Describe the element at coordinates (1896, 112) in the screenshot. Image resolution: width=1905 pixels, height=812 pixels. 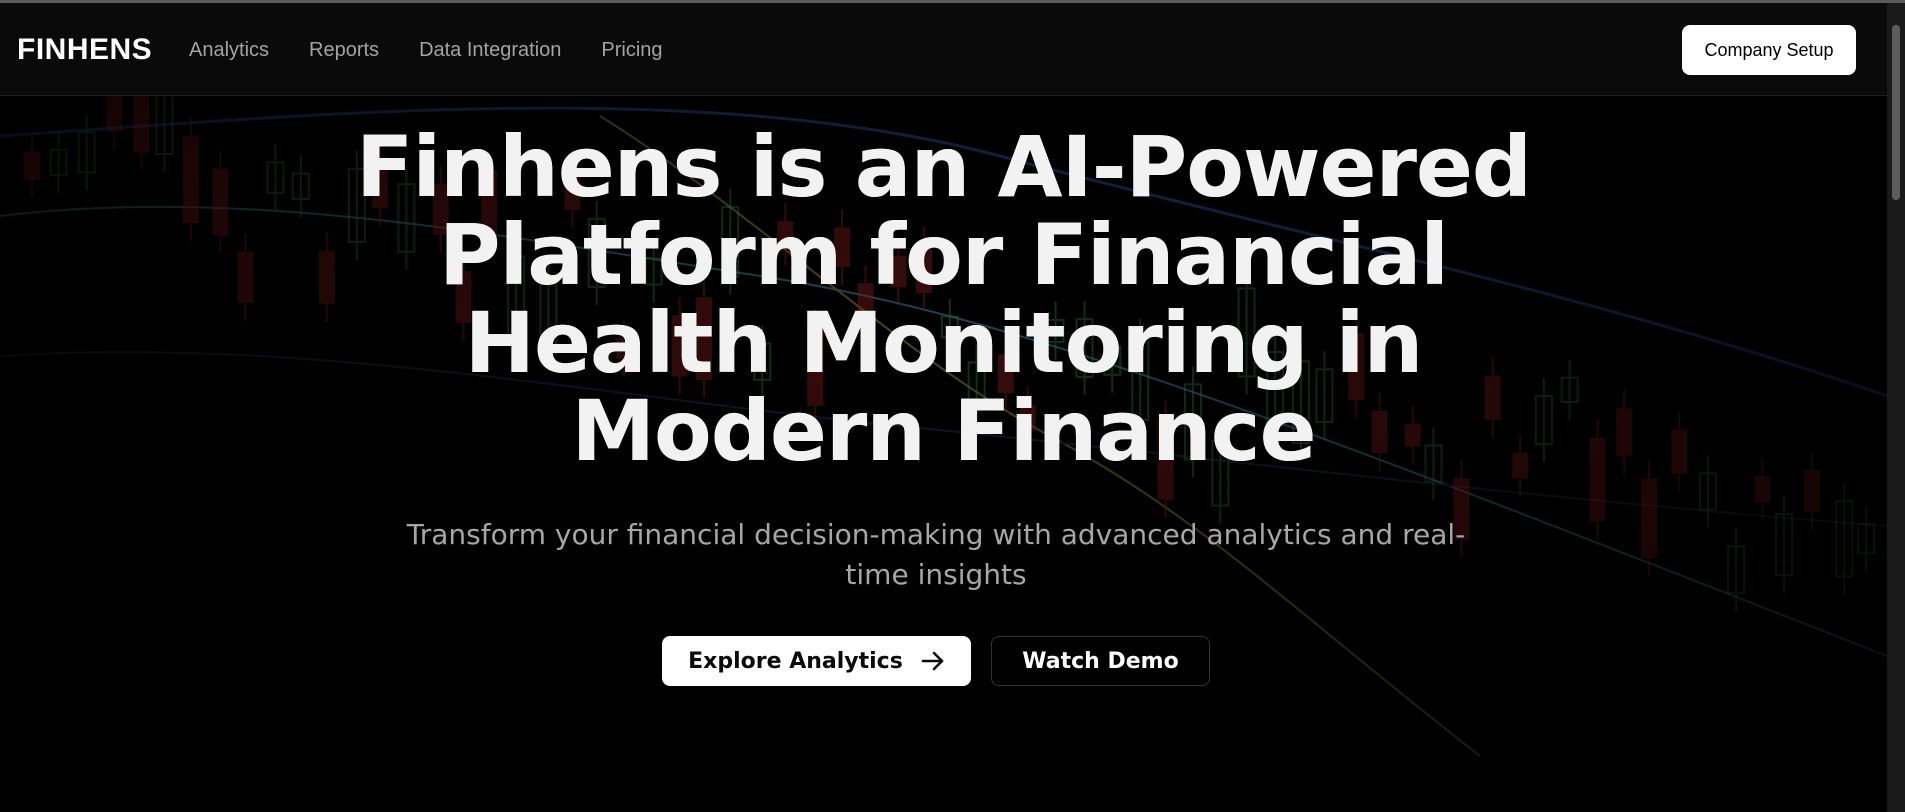
I see `scrollbar-thumb` at that location.